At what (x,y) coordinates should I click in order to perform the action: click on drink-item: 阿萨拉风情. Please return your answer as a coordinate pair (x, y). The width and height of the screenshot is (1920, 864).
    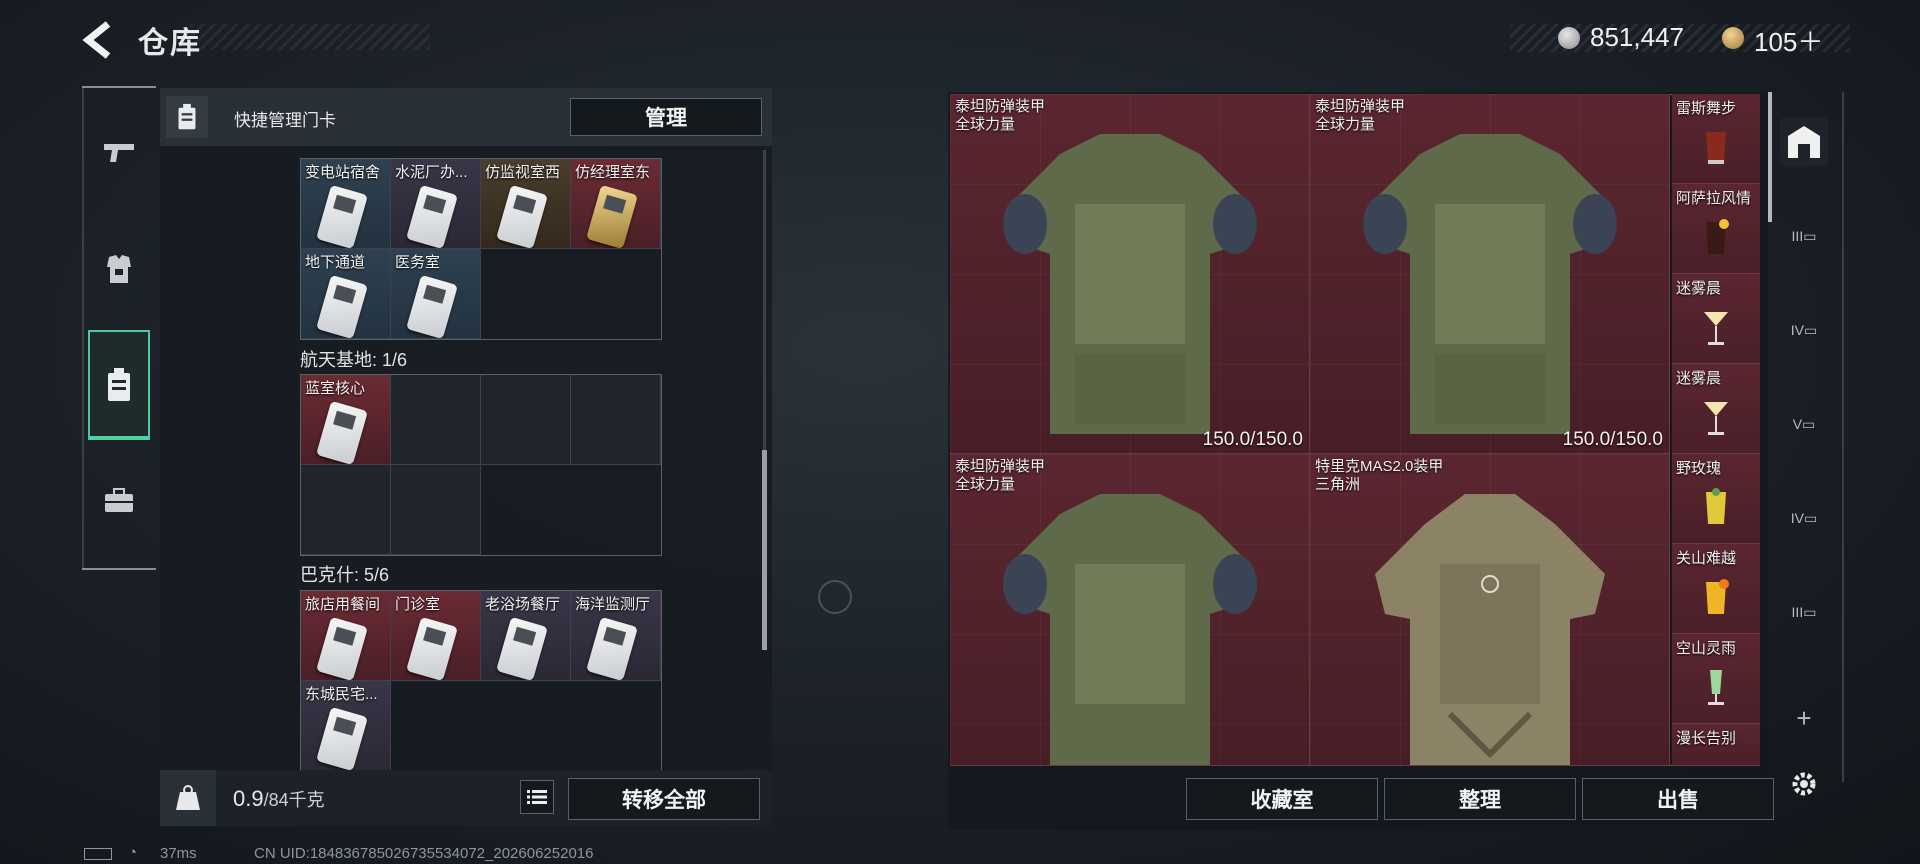
    Looking at the image, I should click on (1716, 229).